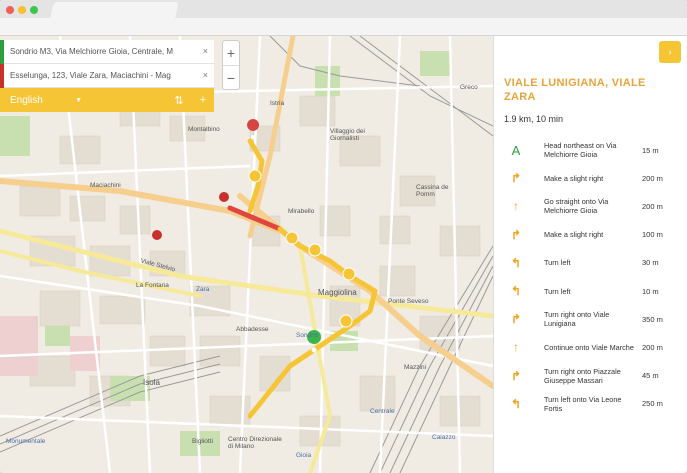  What do you see at coordinates (203, 100) in the screenshot?
I see `plus-icon: +` at bounding box center [203, 100].